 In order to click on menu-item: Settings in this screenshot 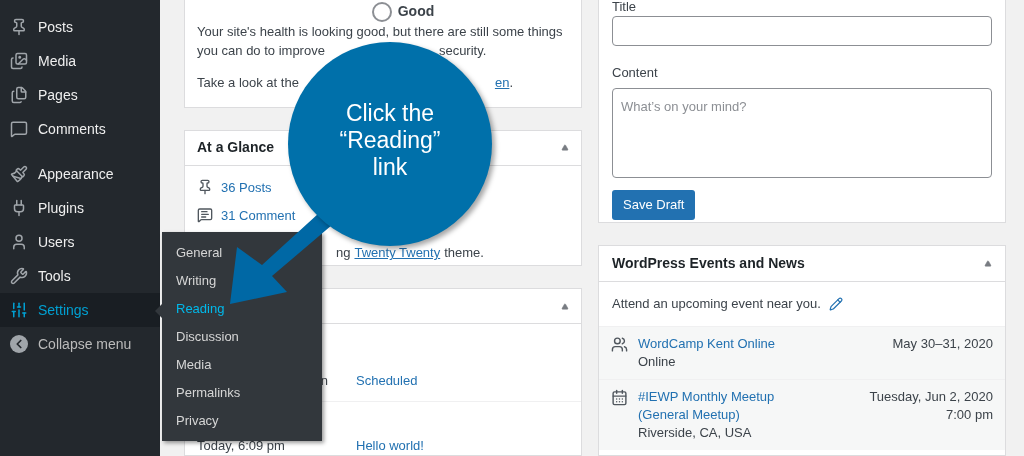, I will do `click(80, 310)`.